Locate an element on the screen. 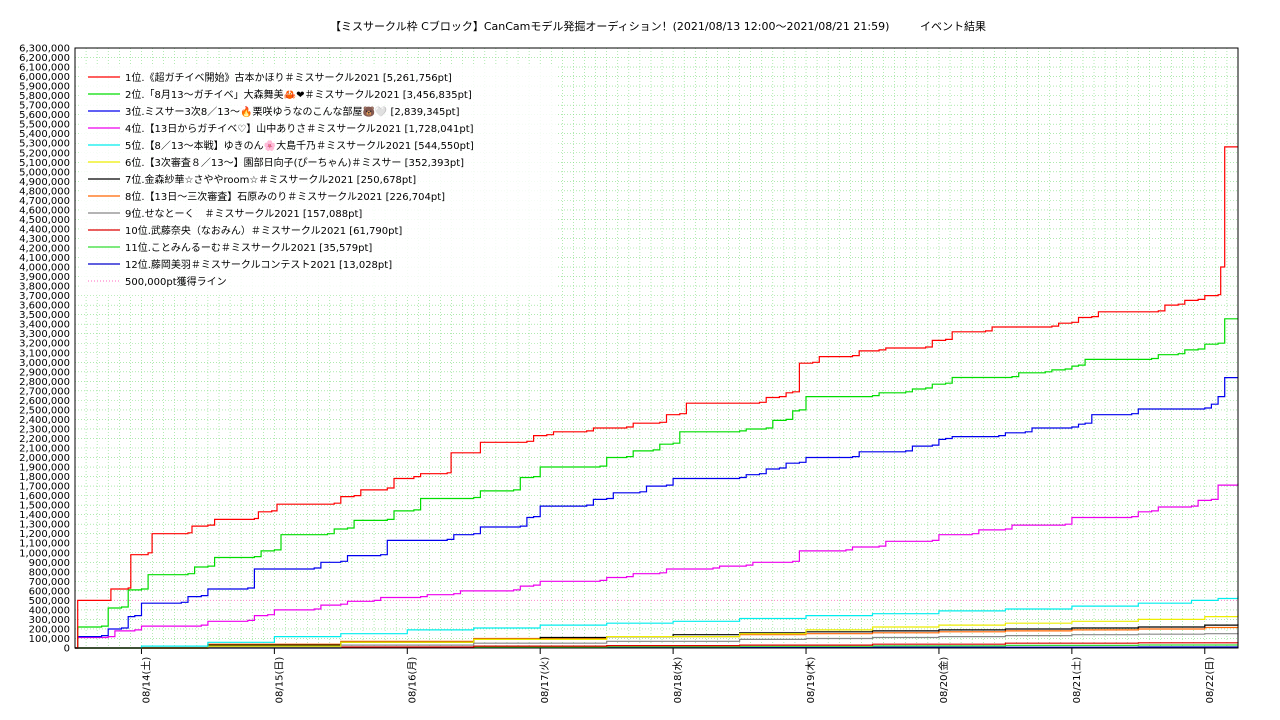  y-tick-label: 4,600,000 is located at coordinates (44, 210).